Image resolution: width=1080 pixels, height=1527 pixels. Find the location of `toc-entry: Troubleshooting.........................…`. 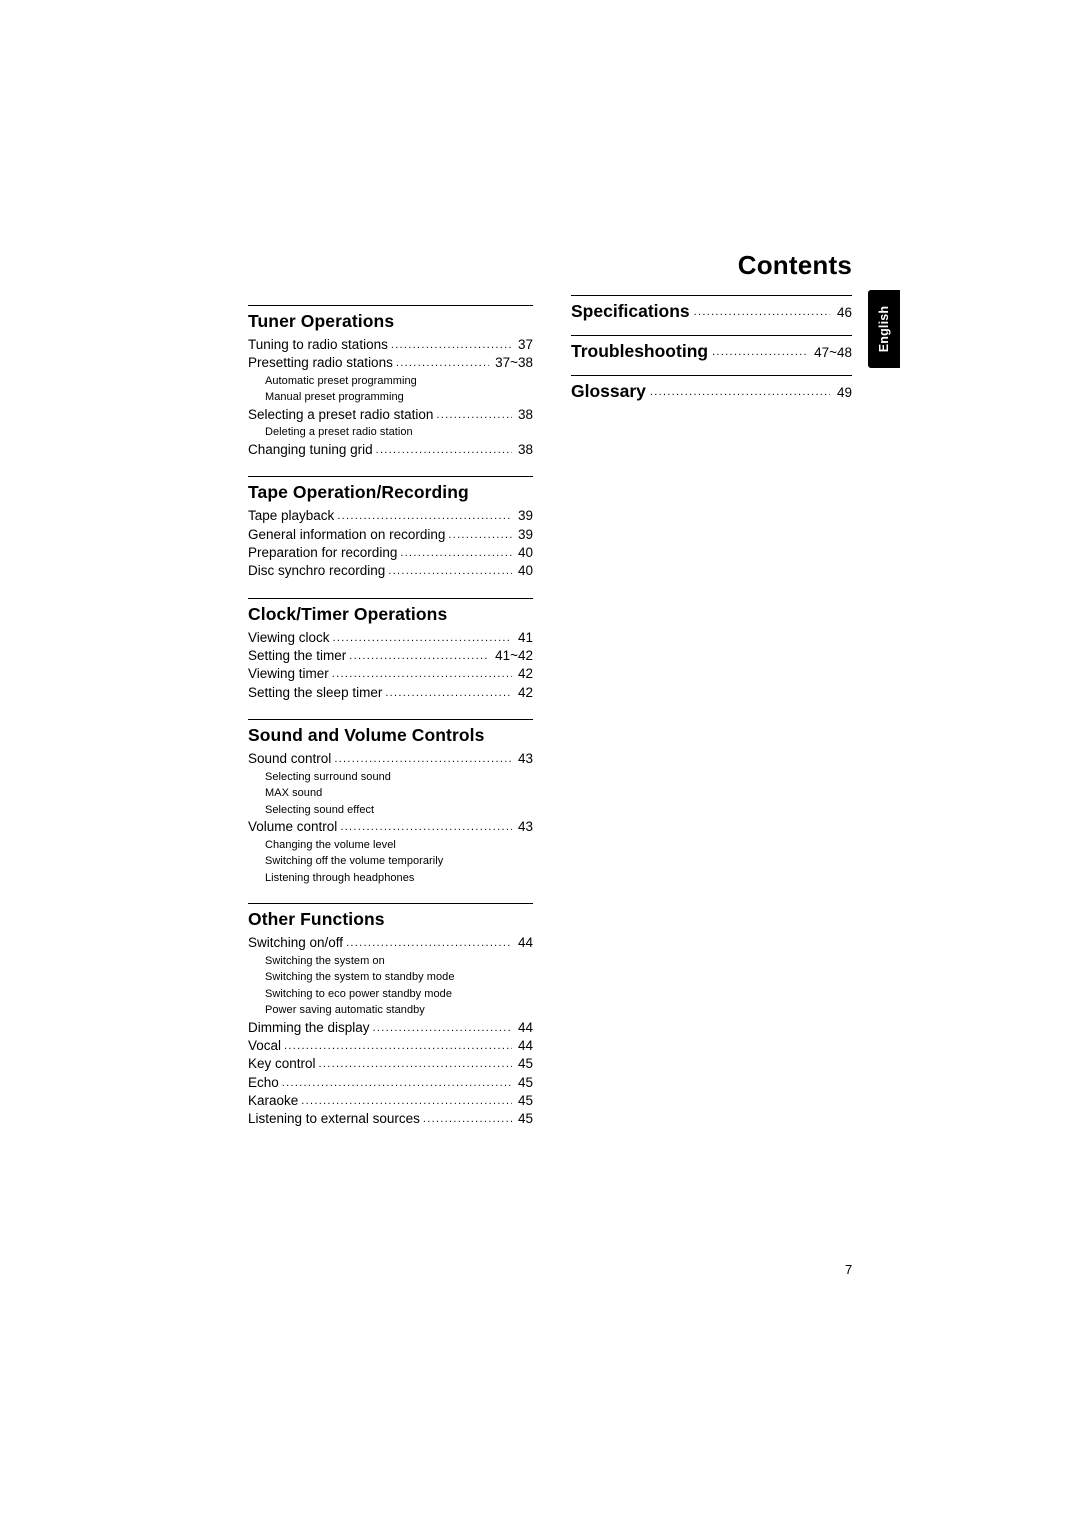

toc-entry: Troubleshooting.........................… is located at coordinates (711, 351).